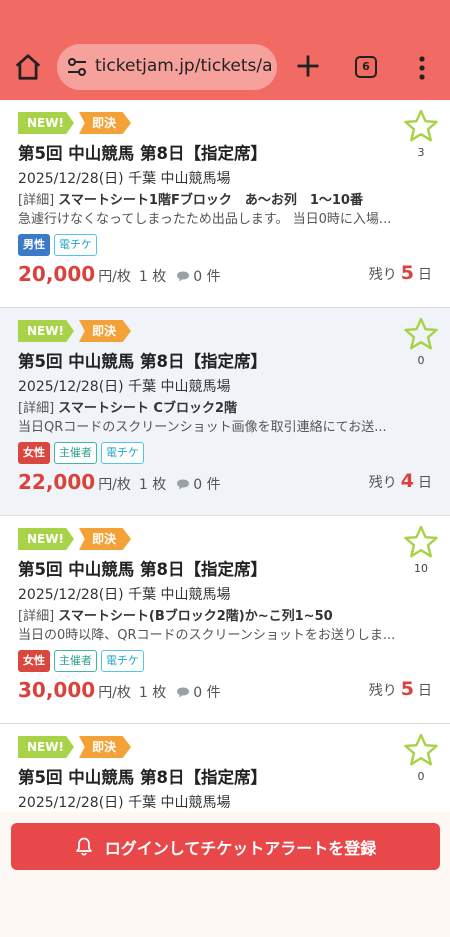 The width and height of the screenshot is (450, 937). I want to click on tag-male: 男性, so click(34, 245).